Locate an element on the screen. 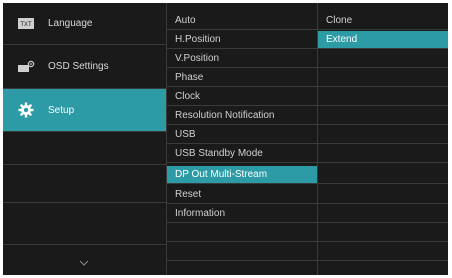 The image size is (452, 278). submenu-item-resolution-notification: Resolution Notification is located at coordinates (242, 116).